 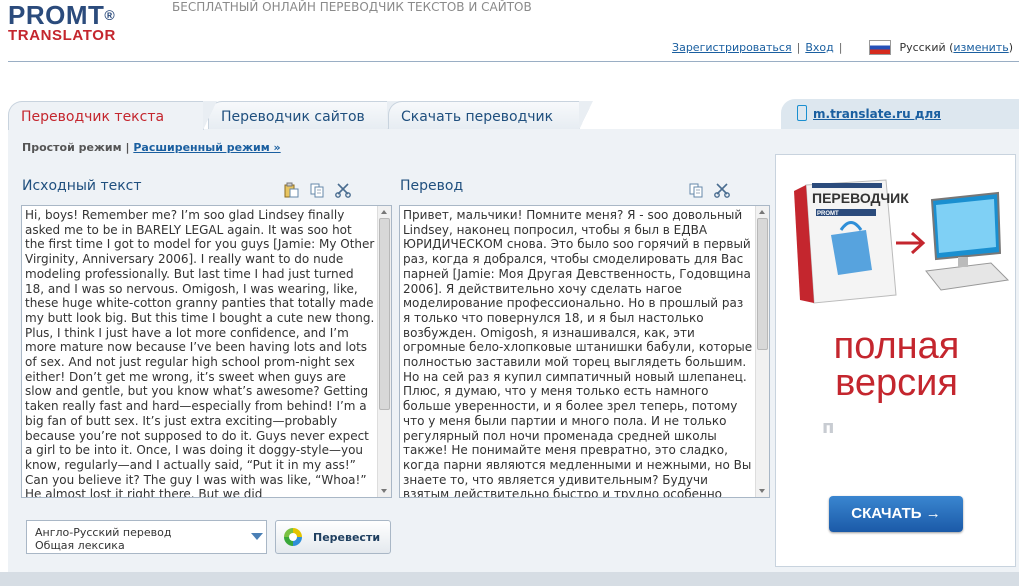 What do you see at coordinates (802, 113) in the screenshot?
I see `mobile-phone-icon` at bounding box center [802, 113].